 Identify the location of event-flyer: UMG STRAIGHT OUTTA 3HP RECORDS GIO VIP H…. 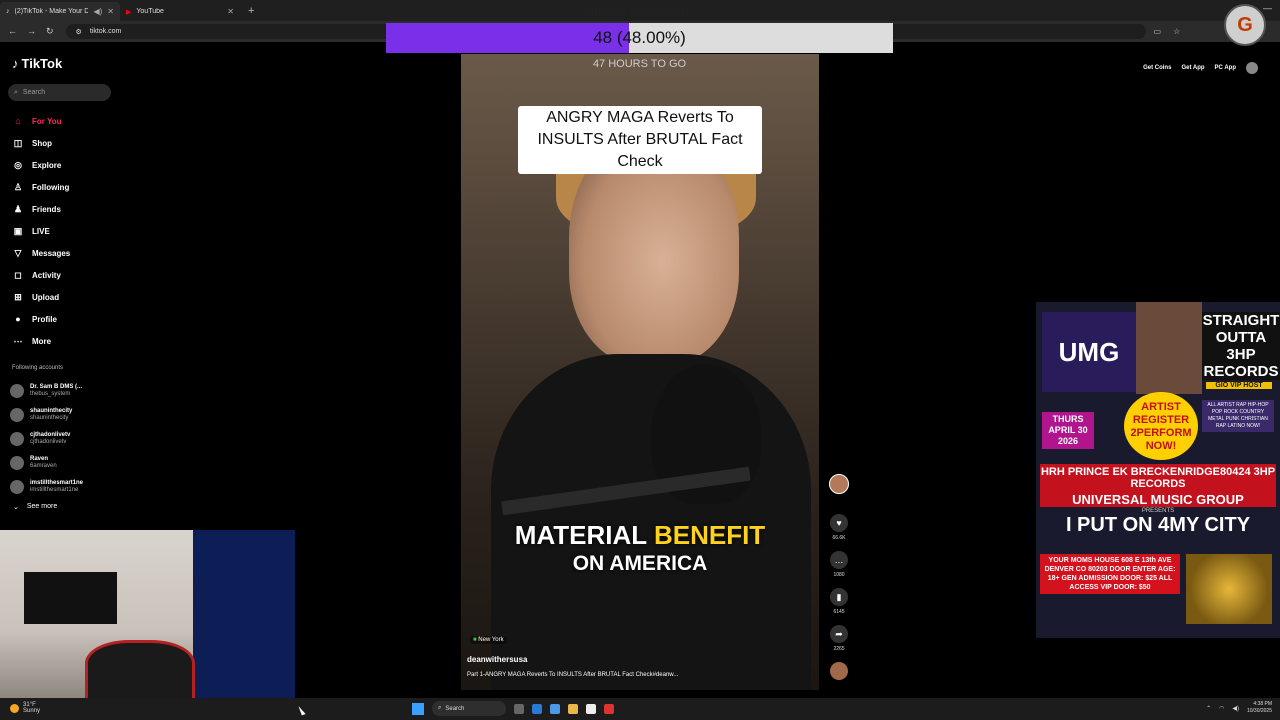
(1158, 470).